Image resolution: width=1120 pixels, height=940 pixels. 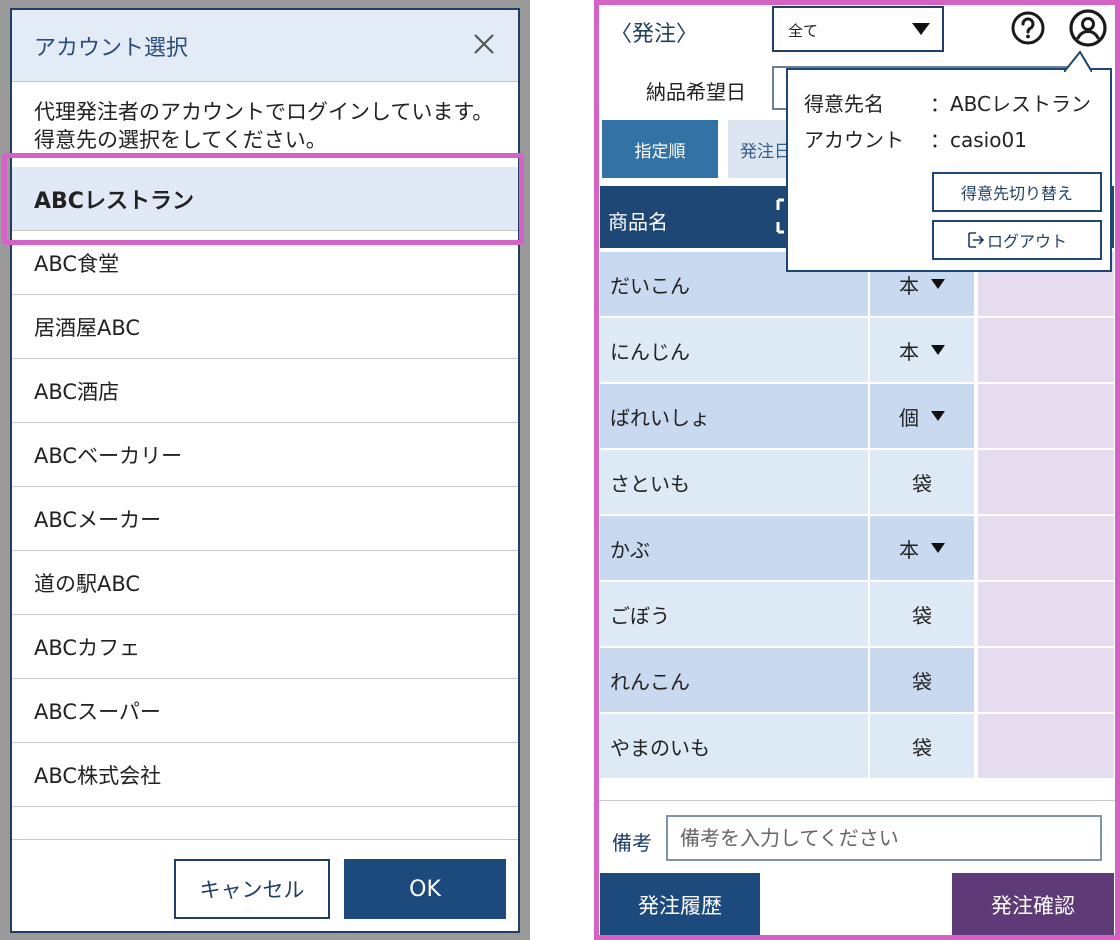 I want to click on logout-button: ログアウト, so click(x=1017, y=240).